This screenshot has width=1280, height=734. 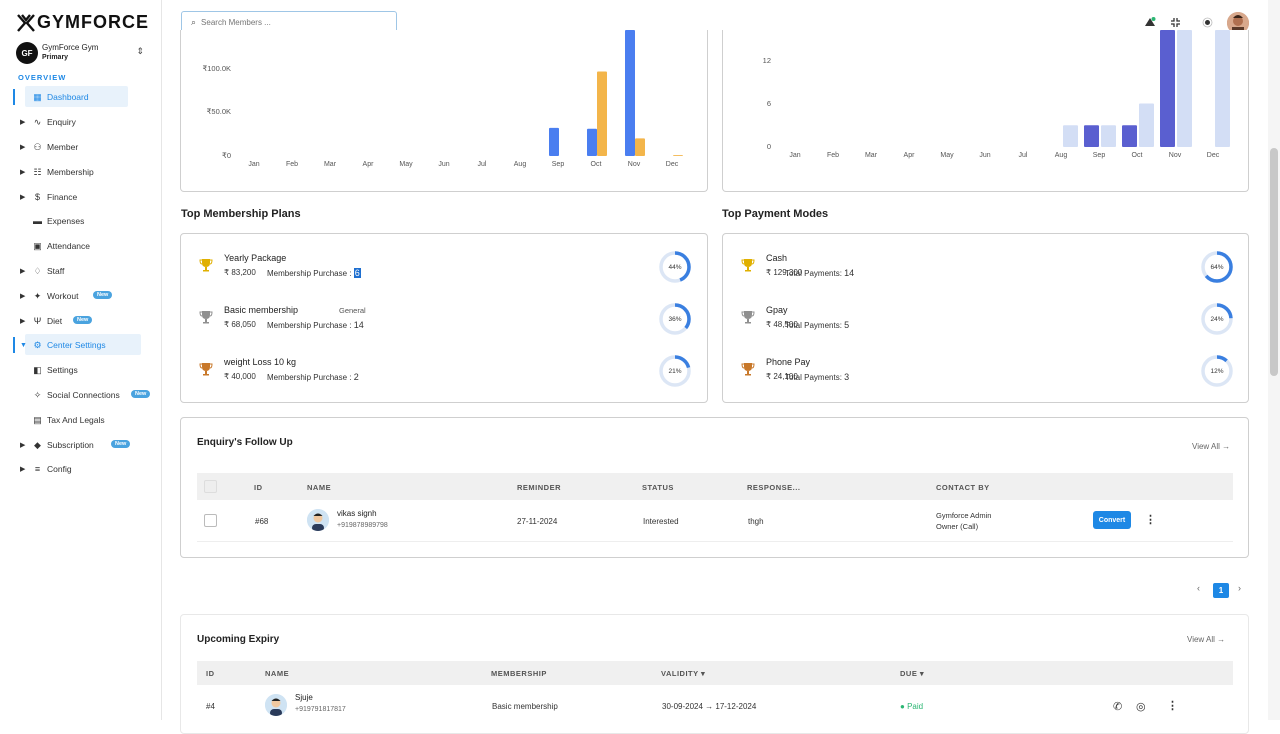 I want to click on theme-toggle-icon, so click(x=1207, y=22).